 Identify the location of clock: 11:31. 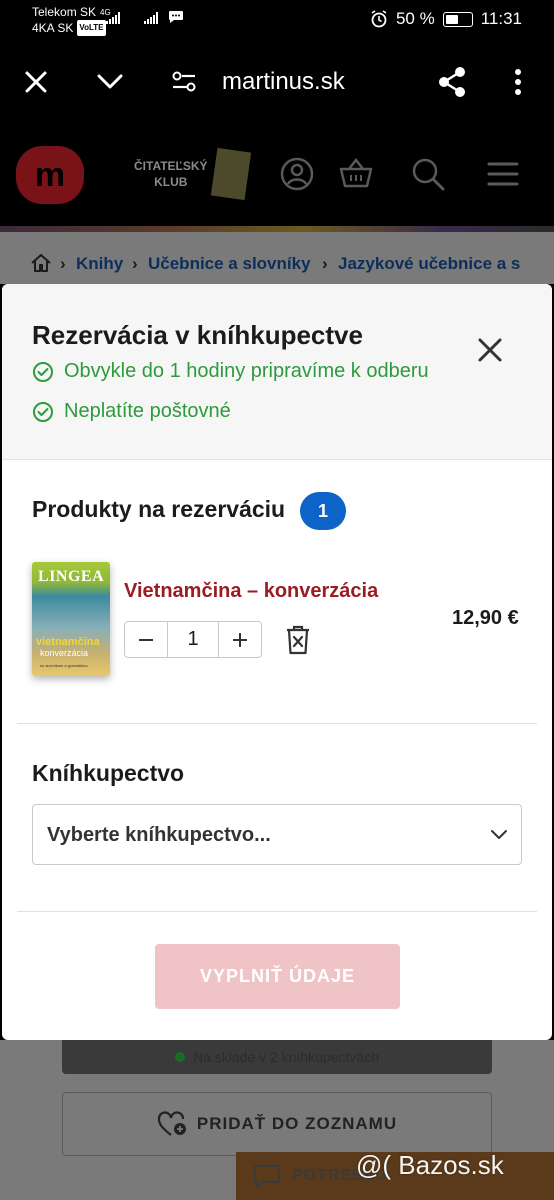
(501, 18).